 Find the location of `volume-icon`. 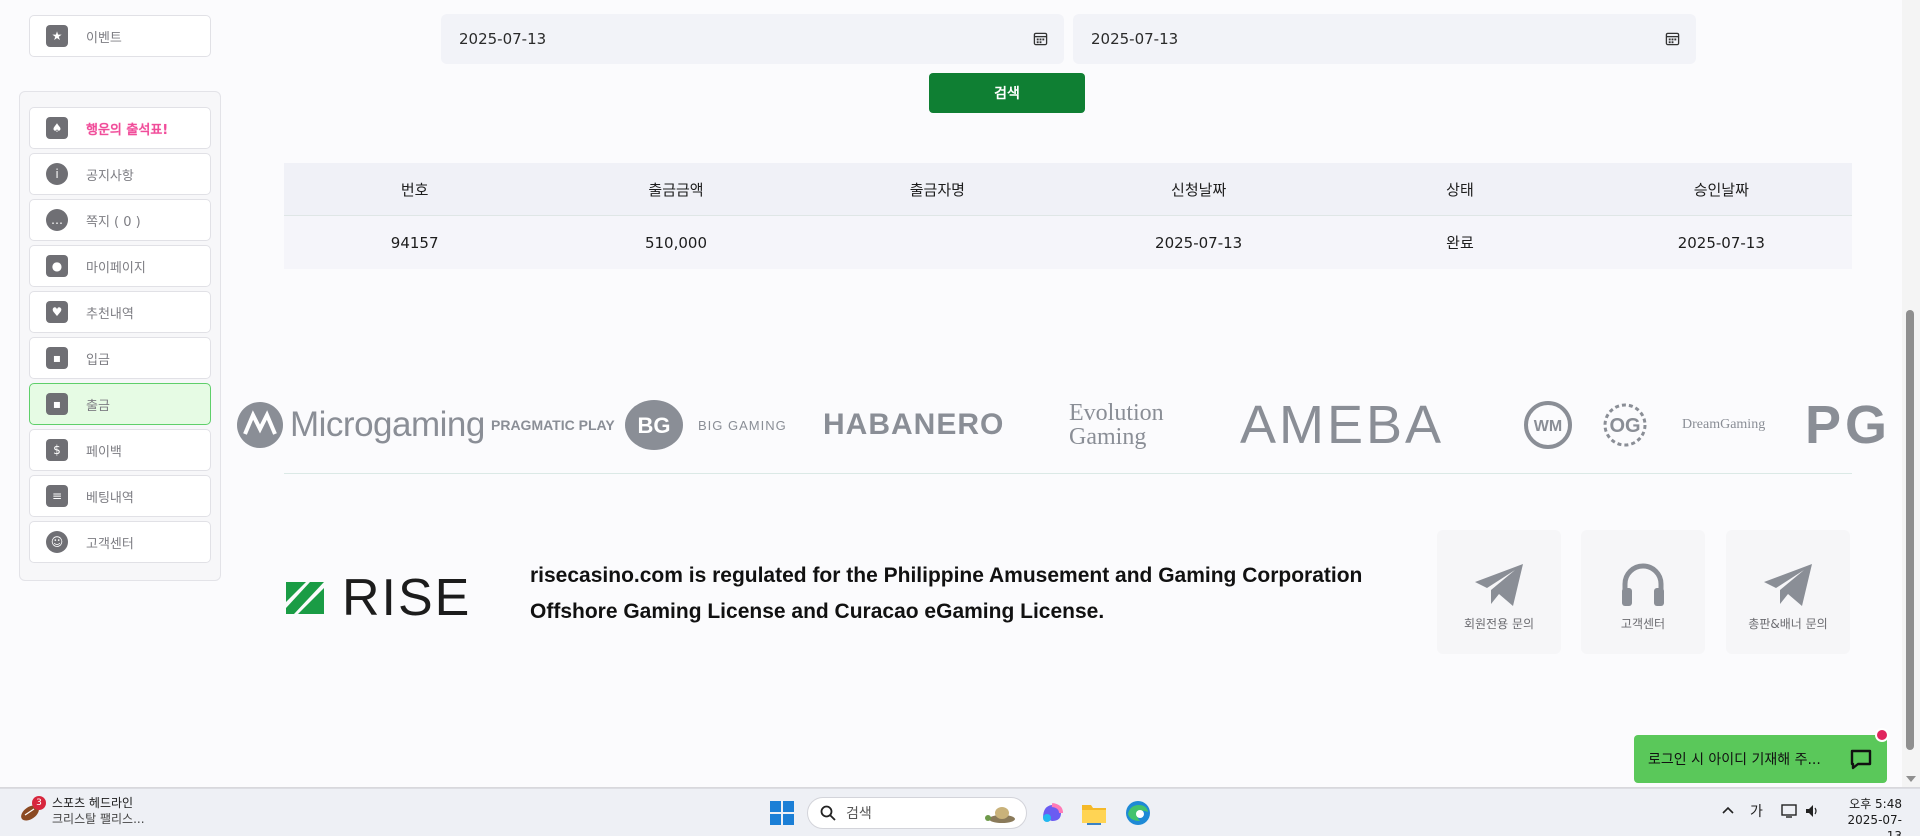

volume-icon is located at coordinates (1812, 813).